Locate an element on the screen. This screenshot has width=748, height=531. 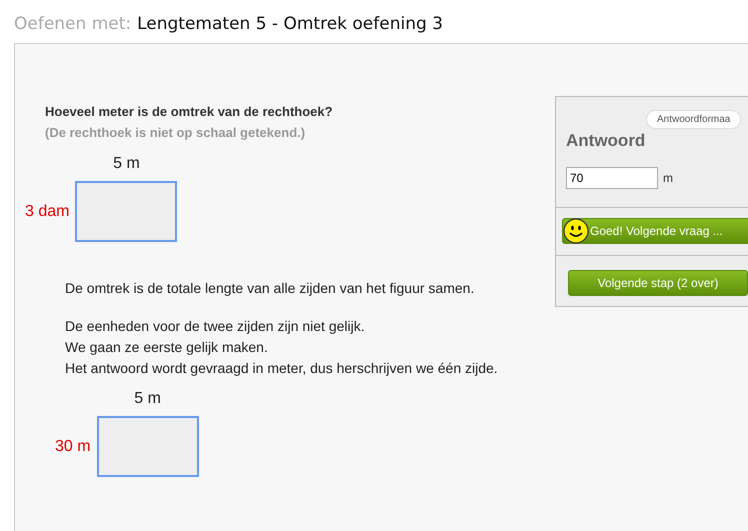
question-text: Hoeveel meter is de omtrek van de rechthoek? is located at coordinates (189, 111).